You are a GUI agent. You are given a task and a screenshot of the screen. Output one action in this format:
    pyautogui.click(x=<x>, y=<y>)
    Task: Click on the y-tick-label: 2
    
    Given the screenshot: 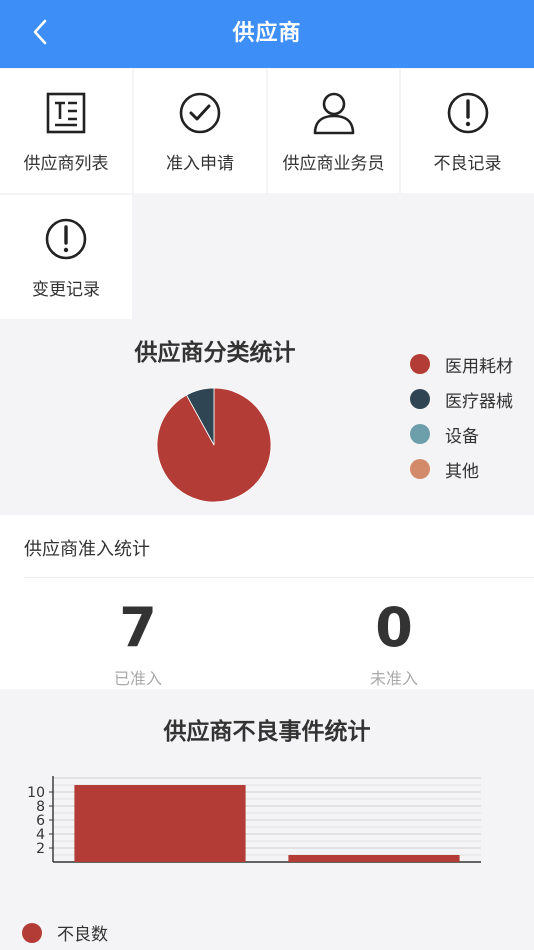 What is the action you would take?
    pyautogui.click(x=40, y=849)
    